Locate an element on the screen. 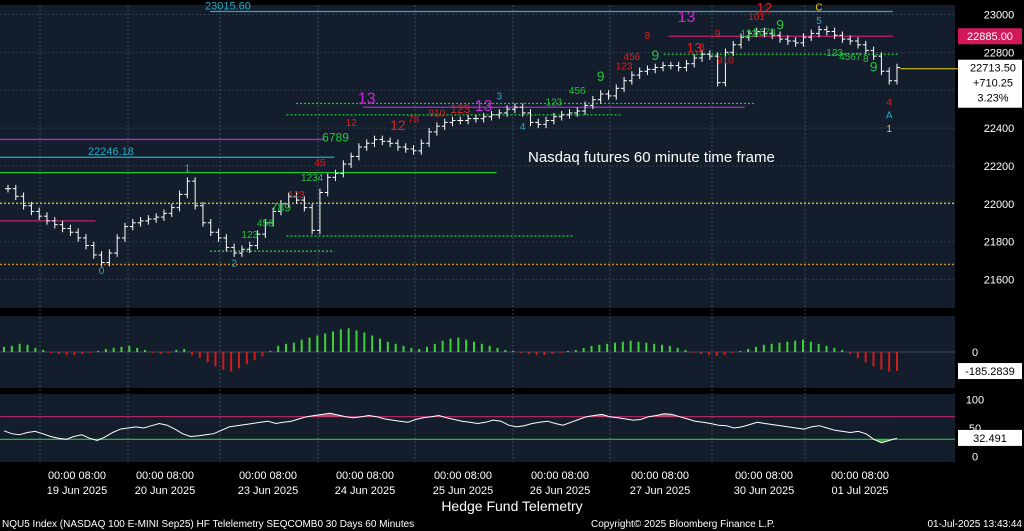  date-axis-date: 20 Jun 2025 is located at coordinates (165, 491).